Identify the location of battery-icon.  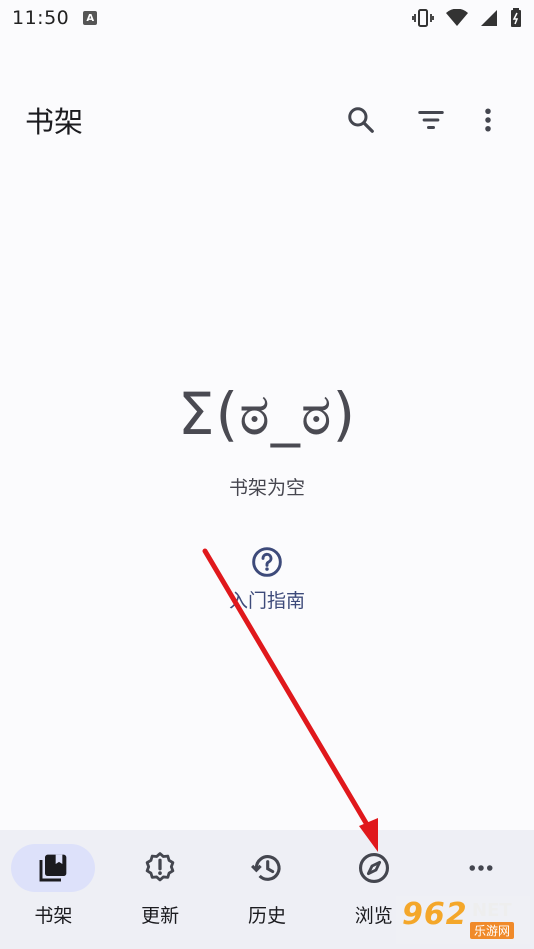
(516, 18).